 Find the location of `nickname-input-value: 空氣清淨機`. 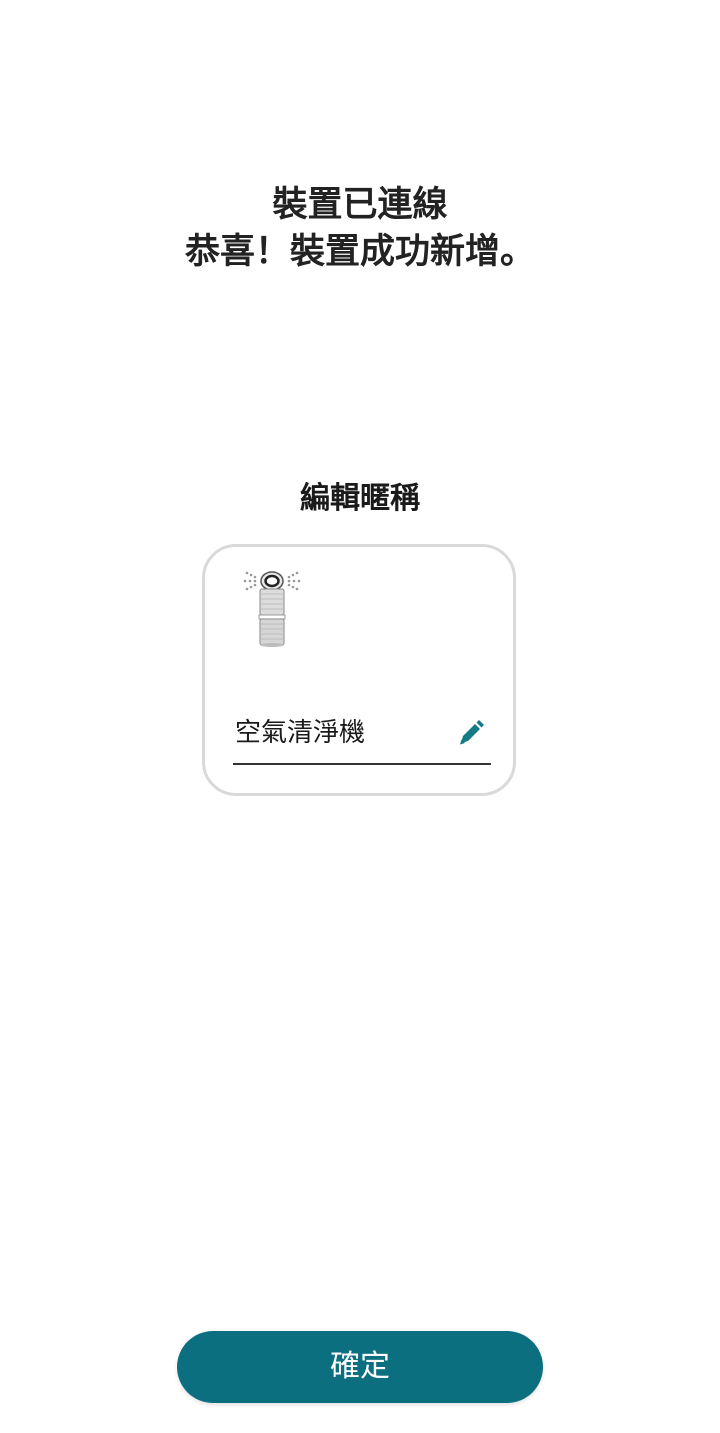

nickname-input-value: 空氣清淨機 is located at coordinates (300, 733).